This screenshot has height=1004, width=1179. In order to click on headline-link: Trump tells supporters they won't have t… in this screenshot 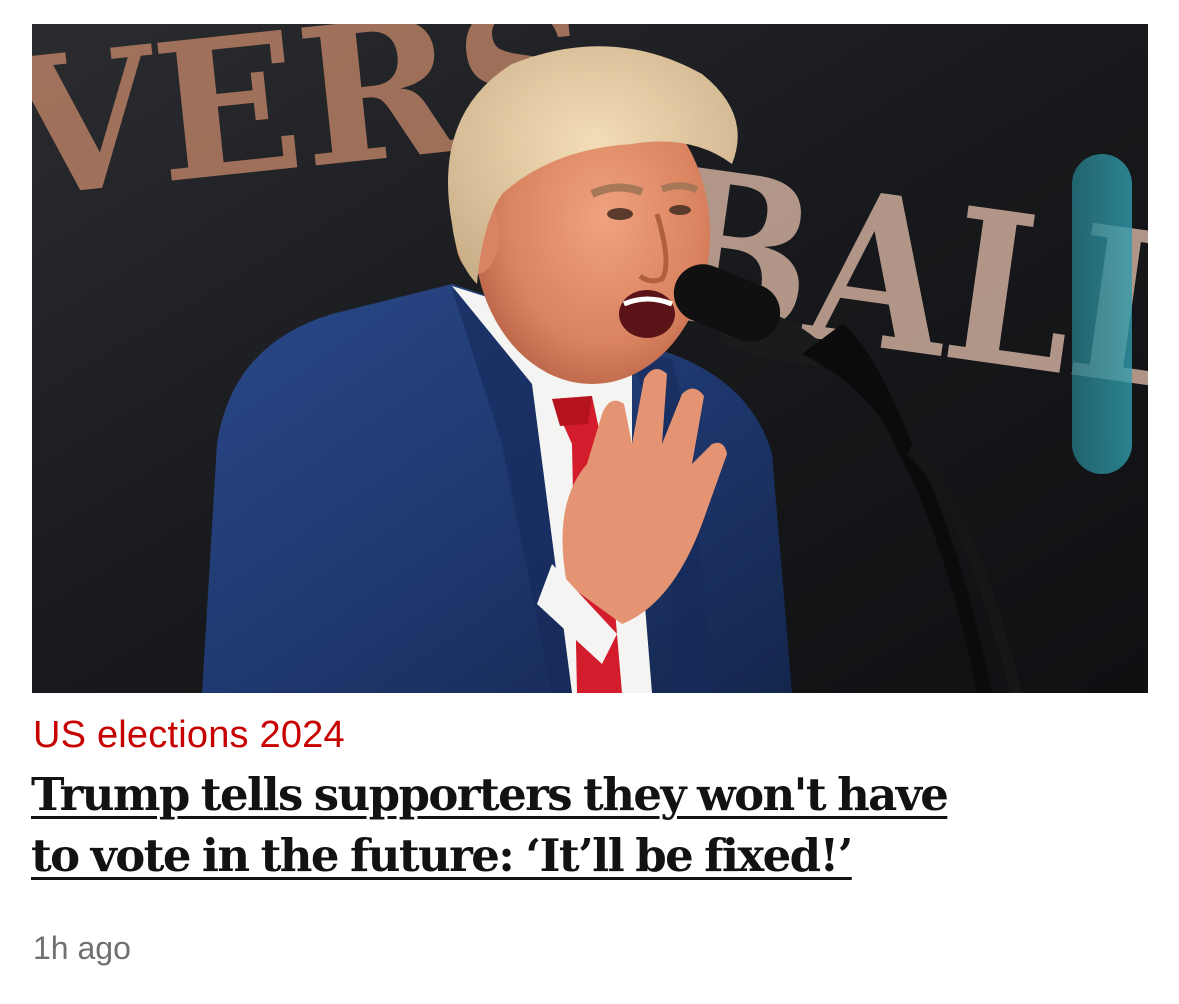, I will do `click(586, 825)`.